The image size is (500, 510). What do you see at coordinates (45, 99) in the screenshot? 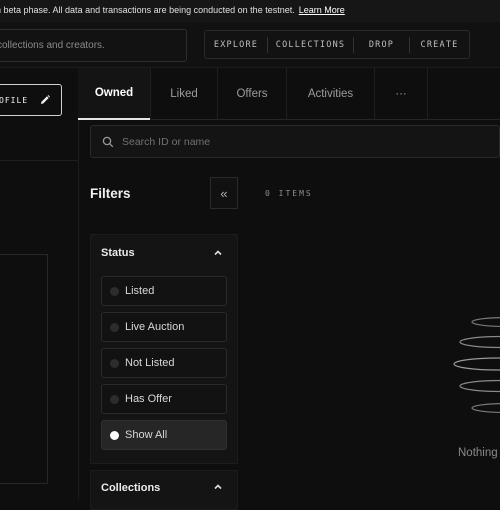
I see `pencil-icon` at bounding box center [45, 99].